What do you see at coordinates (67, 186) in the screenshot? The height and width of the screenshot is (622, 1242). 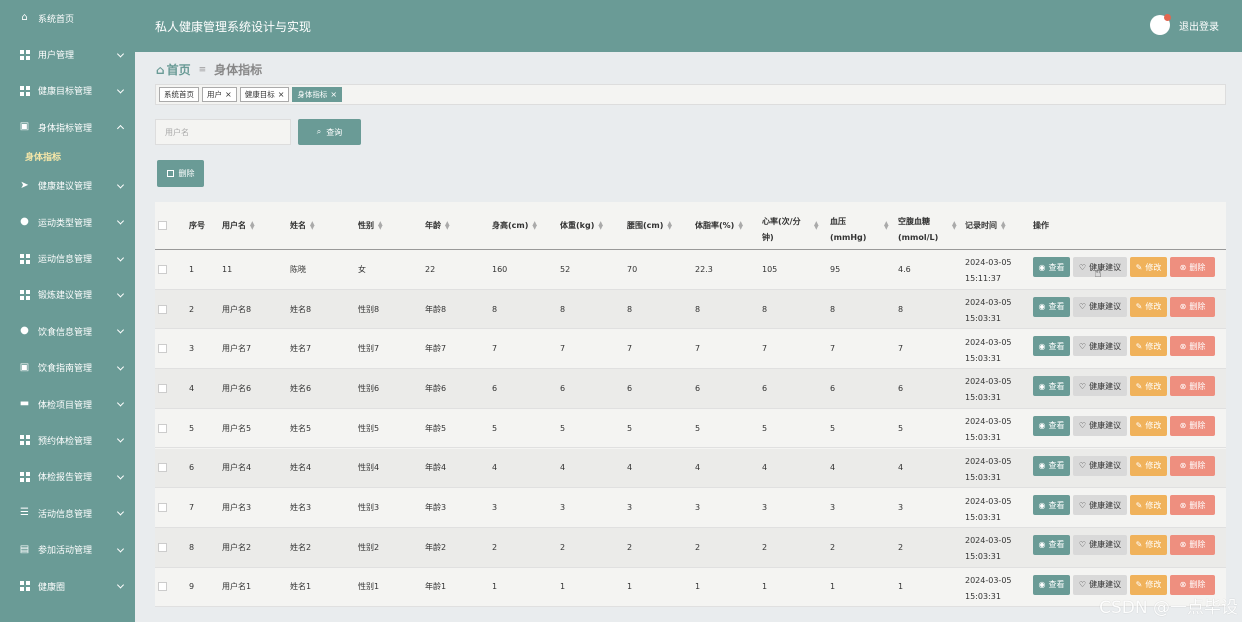 I see `sidebar-item-3: ➤ 健康建议管理` at bounding box center [67, 186].